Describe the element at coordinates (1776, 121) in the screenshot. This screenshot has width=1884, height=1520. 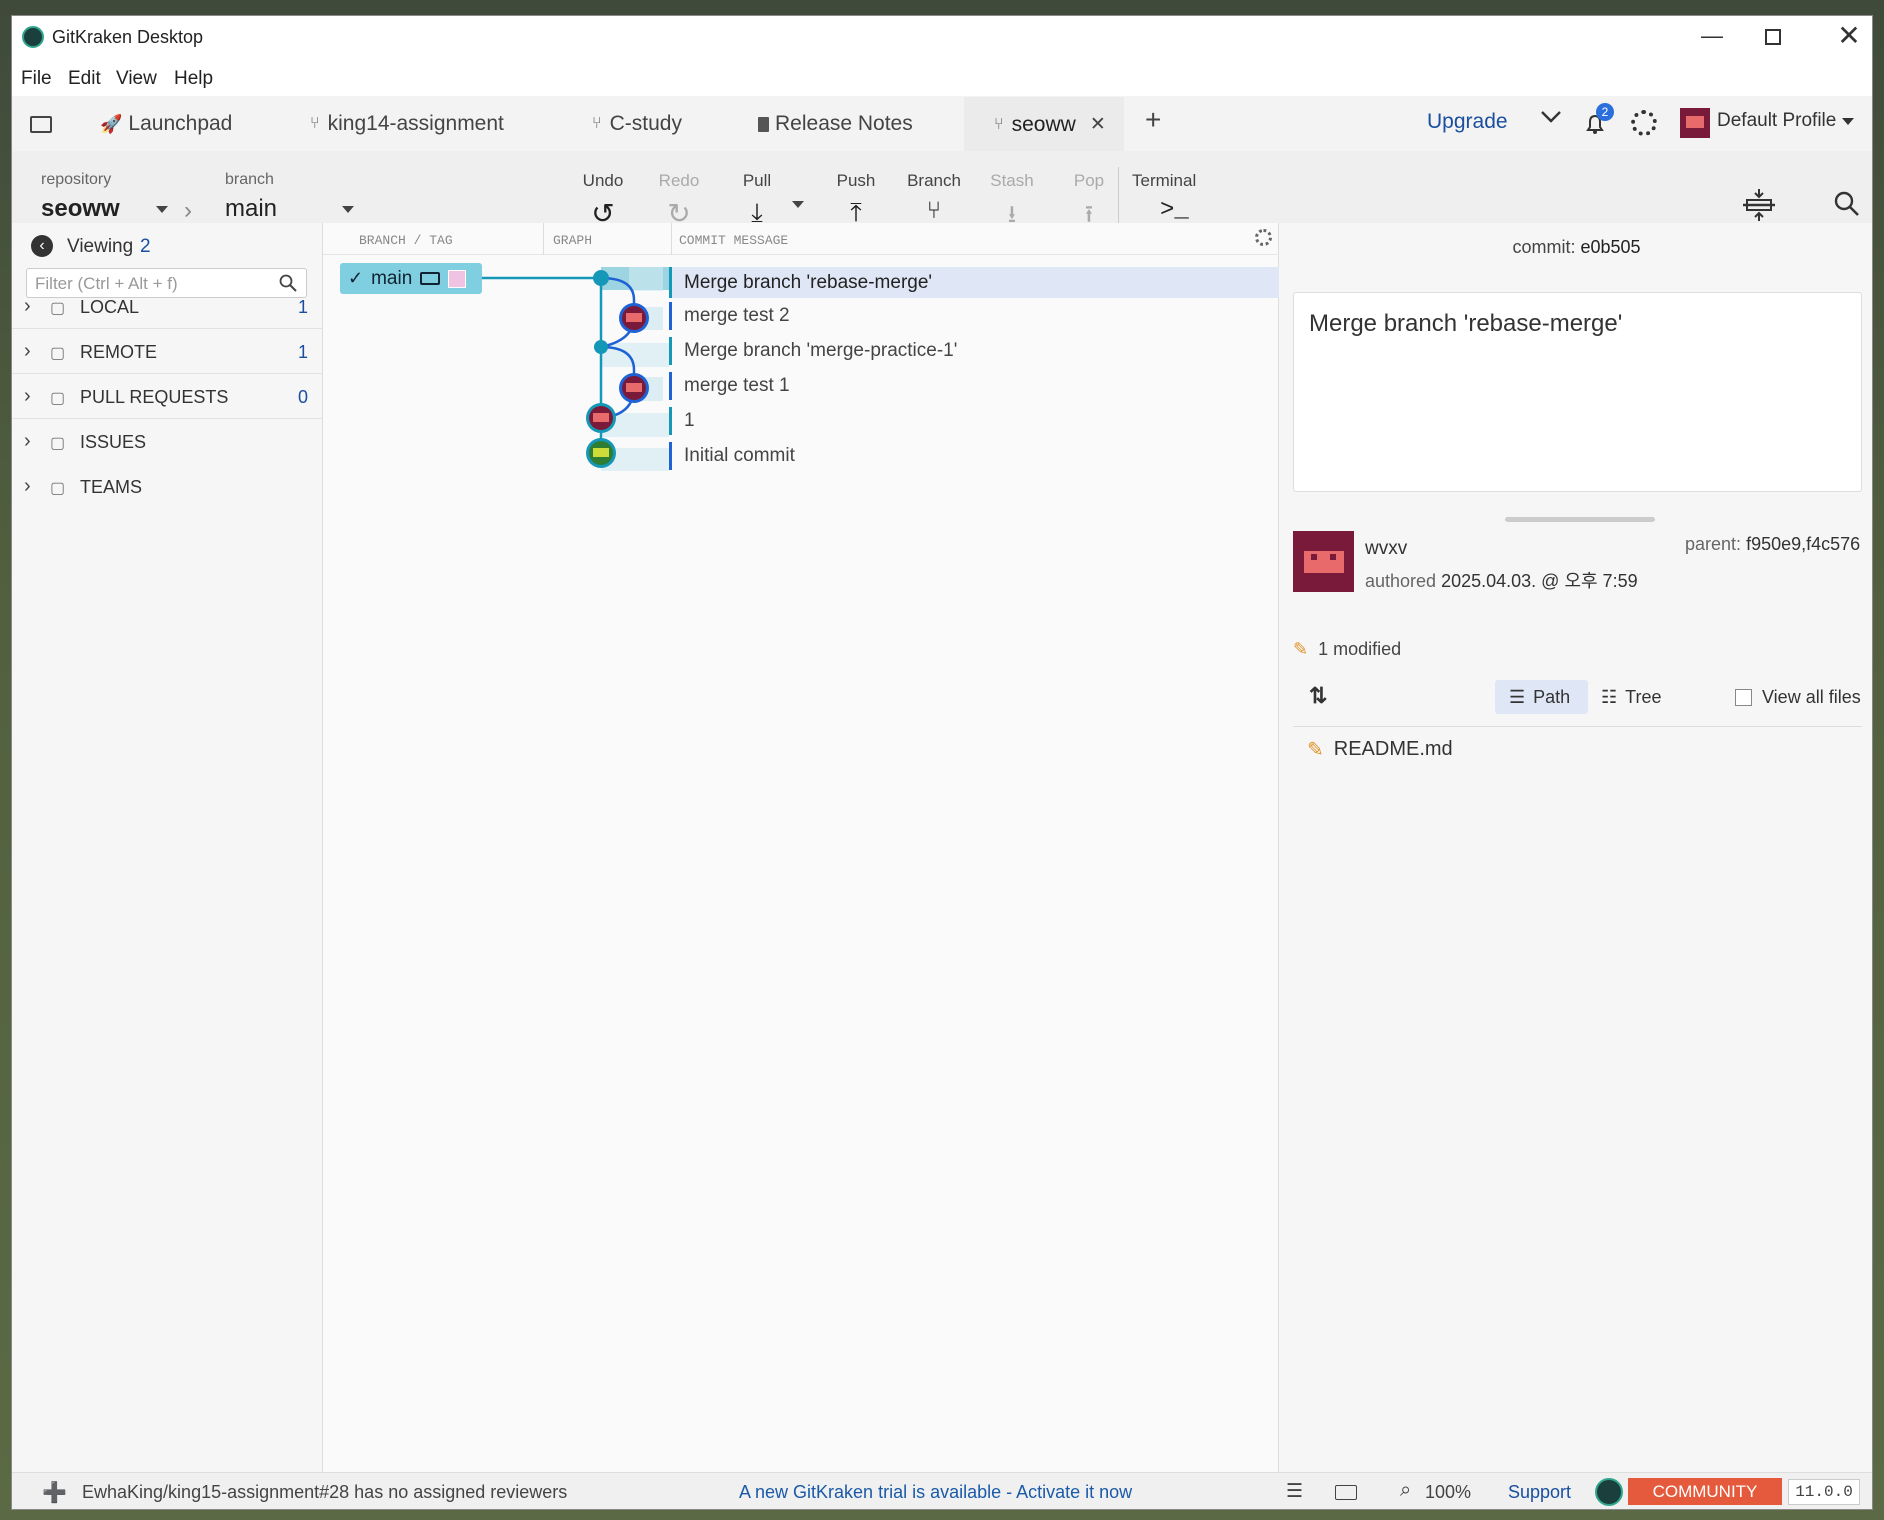
I see `profile-name: Default Profile` at that location.